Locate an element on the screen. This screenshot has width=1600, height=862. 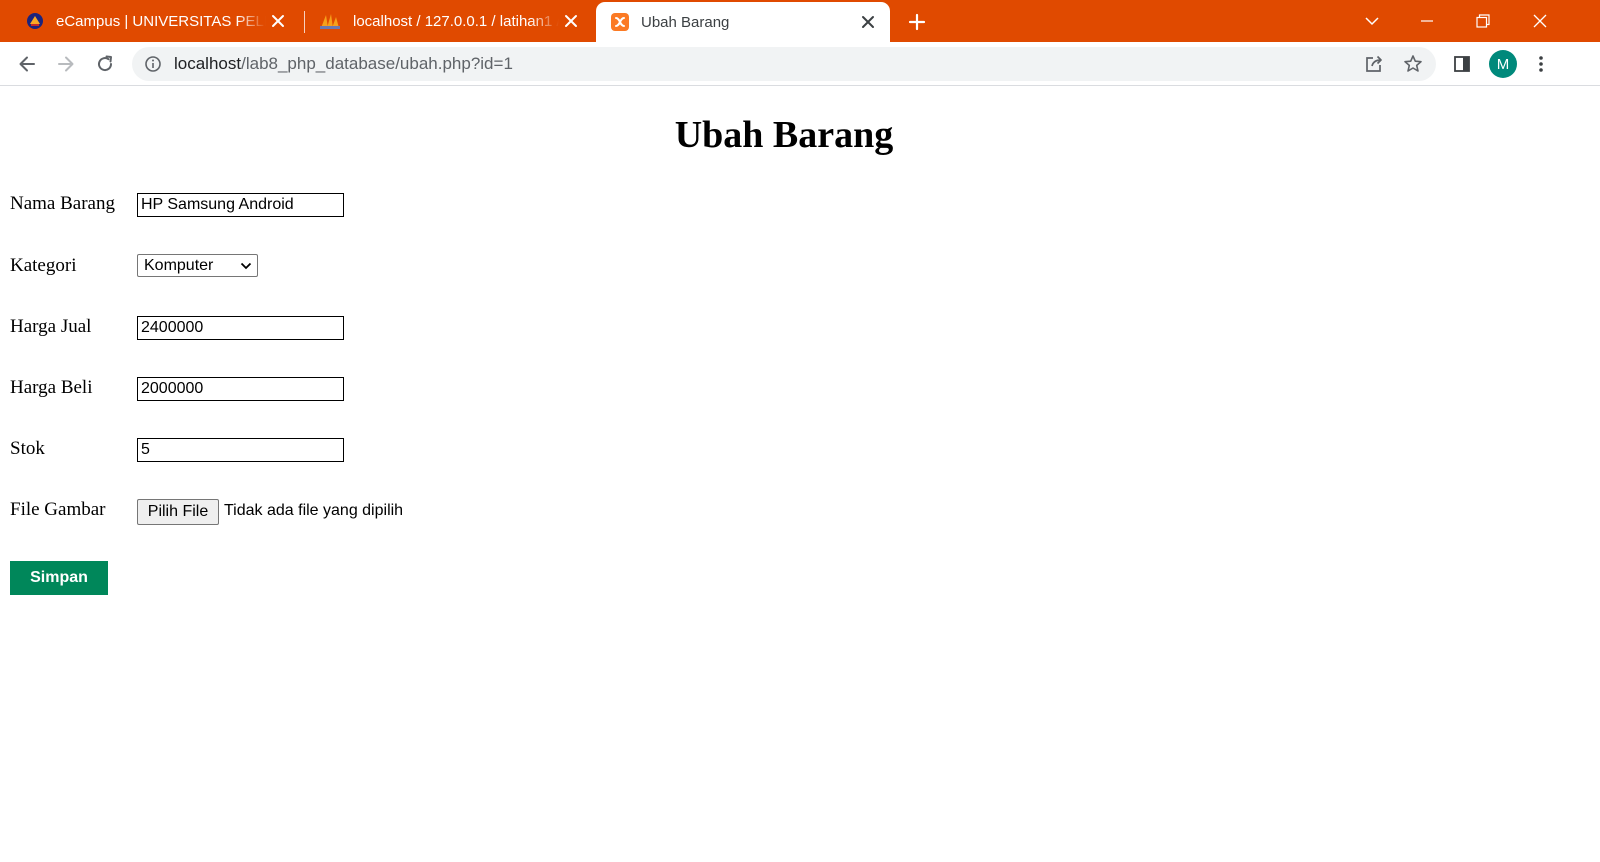
menu-button is located at coordinates (1541, 64).